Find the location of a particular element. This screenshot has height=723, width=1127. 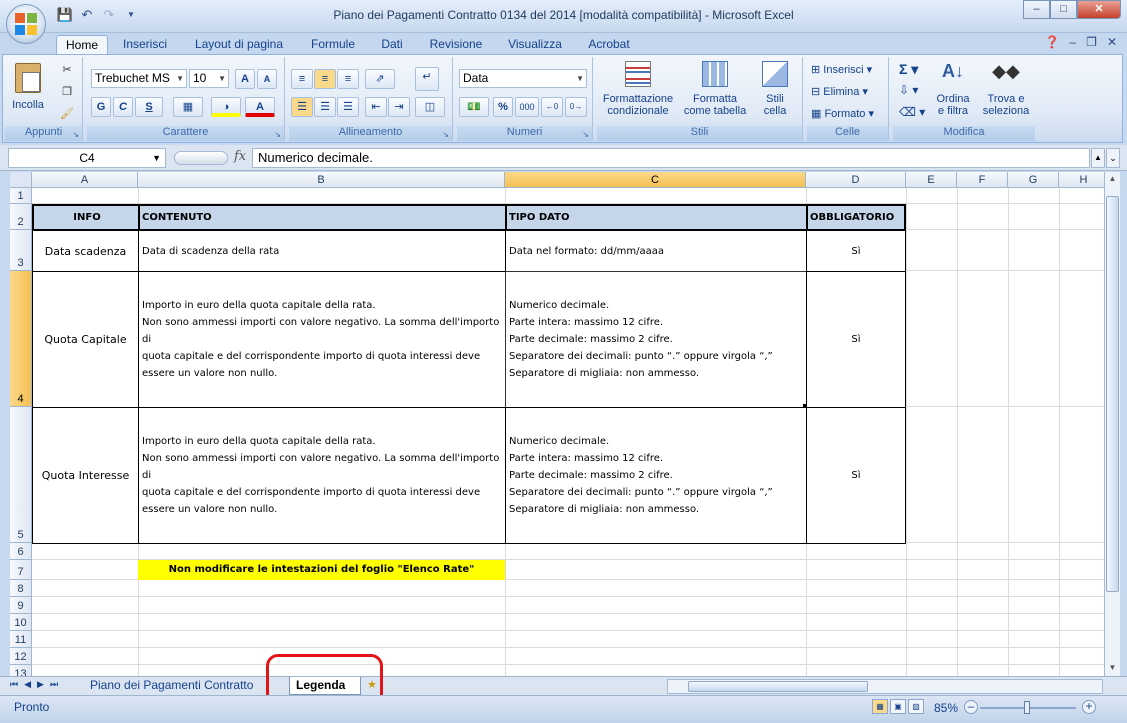

scroll-down-icon: ▼ is located at coordinates (1112, 668).